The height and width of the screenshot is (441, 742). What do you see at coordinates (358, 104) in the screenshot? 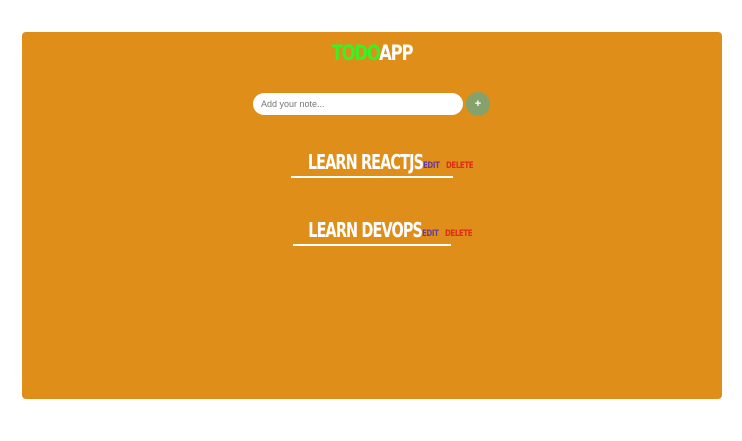
I see `note-input` at bounding box center [358, 104].